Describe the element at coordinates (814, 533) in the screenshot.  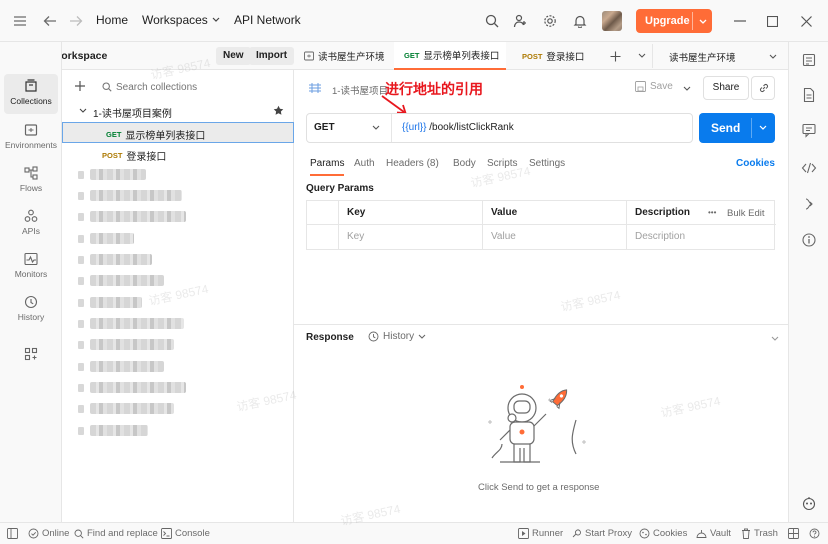
I see `help-icon` at that location.